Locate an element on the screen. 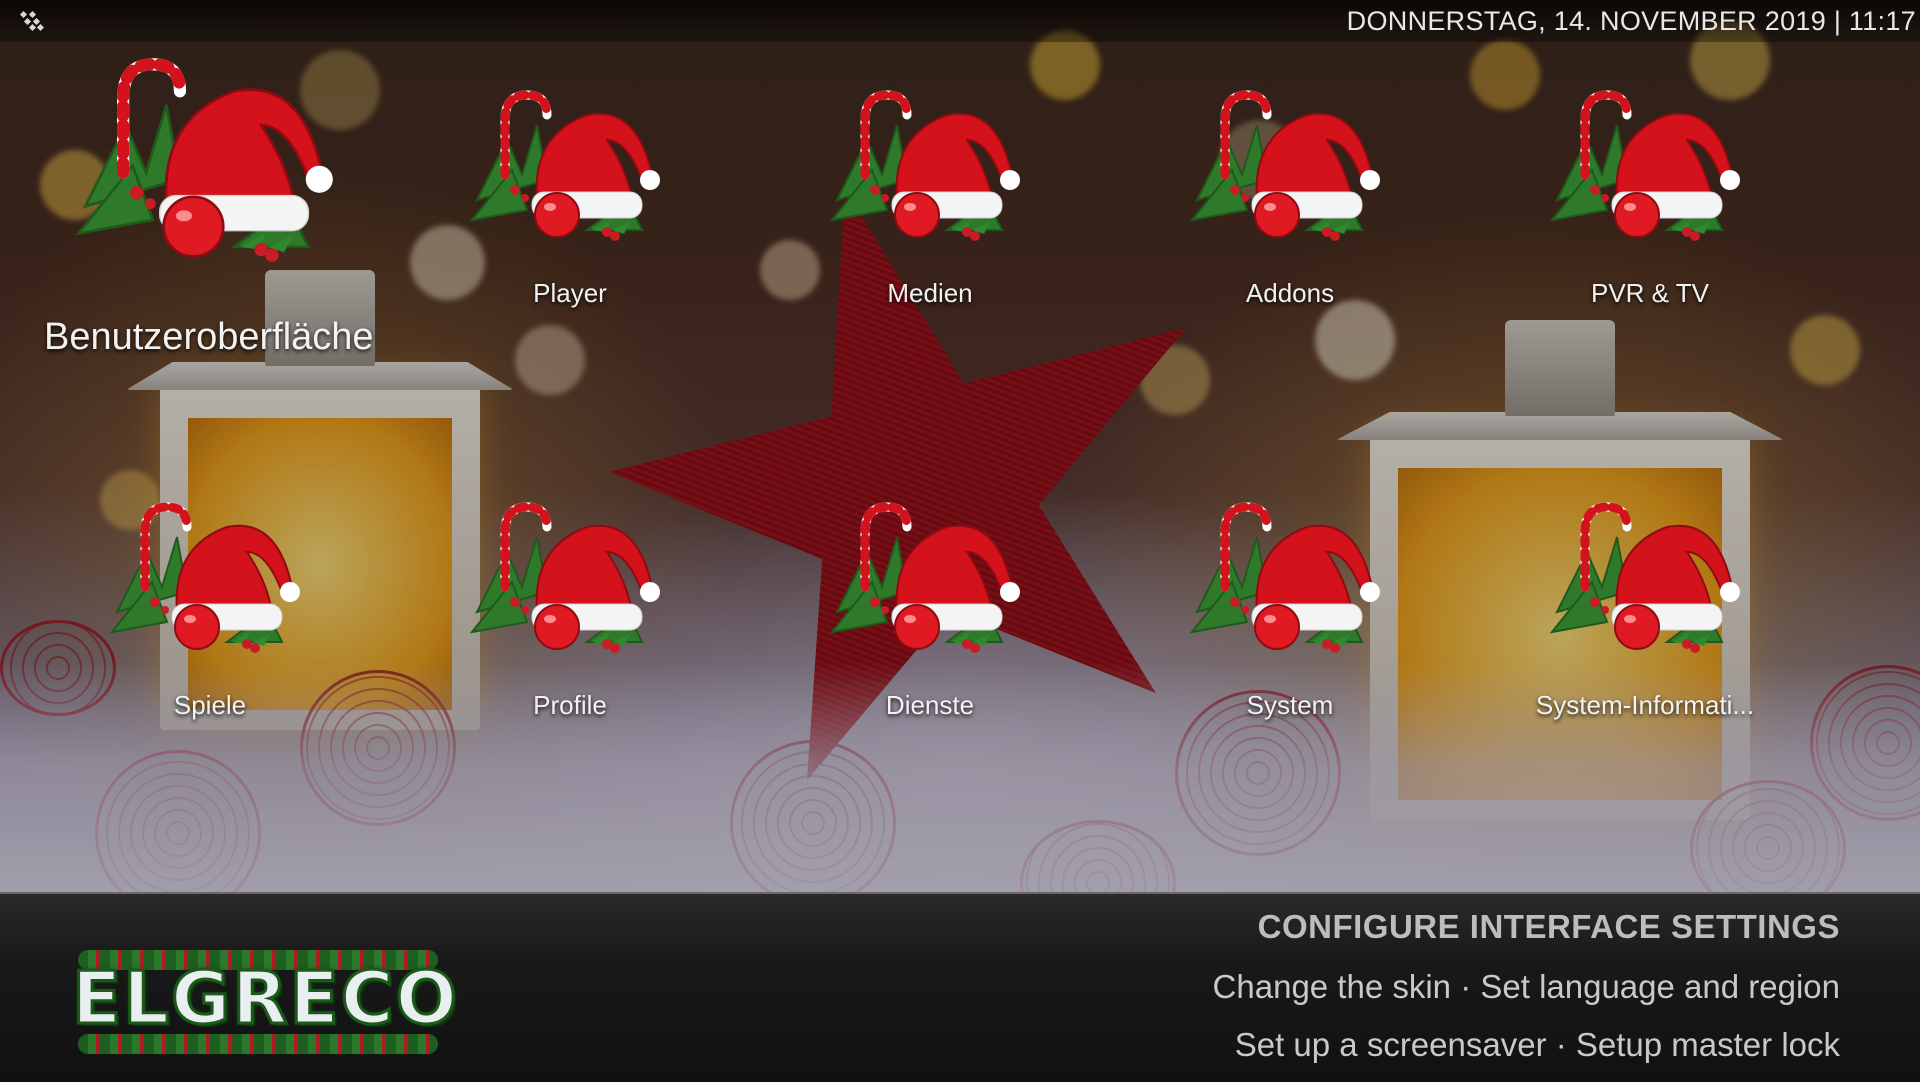 This screenshot has height=1082, width=1920. tile-dienste: Dienste is located at coordinates (930, 612).